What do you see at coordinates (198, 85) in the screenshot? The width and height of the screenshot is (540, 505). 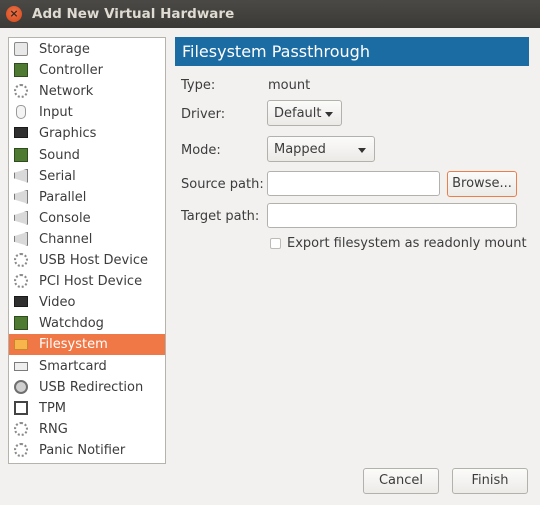 I see `type-label: Type:` at bounding box center [198, 85].